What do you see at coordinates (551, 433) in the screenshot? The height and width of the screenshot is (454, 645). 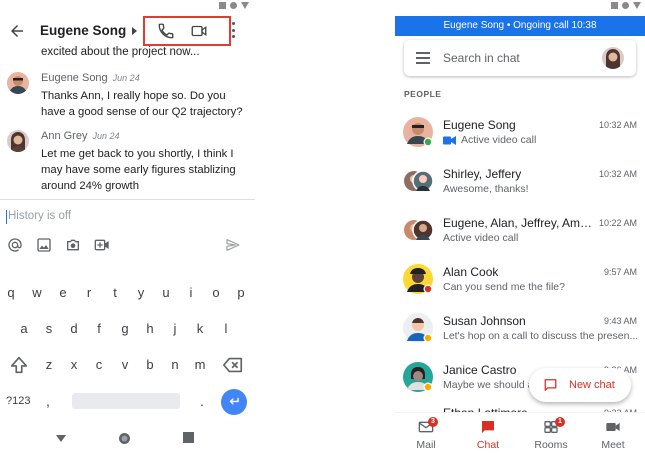 I see `tab-rooms: 1 Rooms` at bounding box center [551, 433].